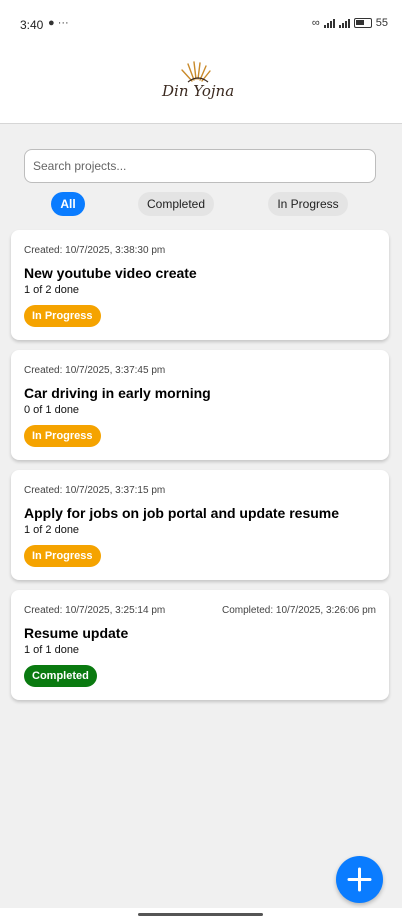 This screenshot has height=920, width=402. What do you see at coordinates (176, 204) in the screenshot?
I see `filter-completed-button: Completed` at bounding box center [176, 204].